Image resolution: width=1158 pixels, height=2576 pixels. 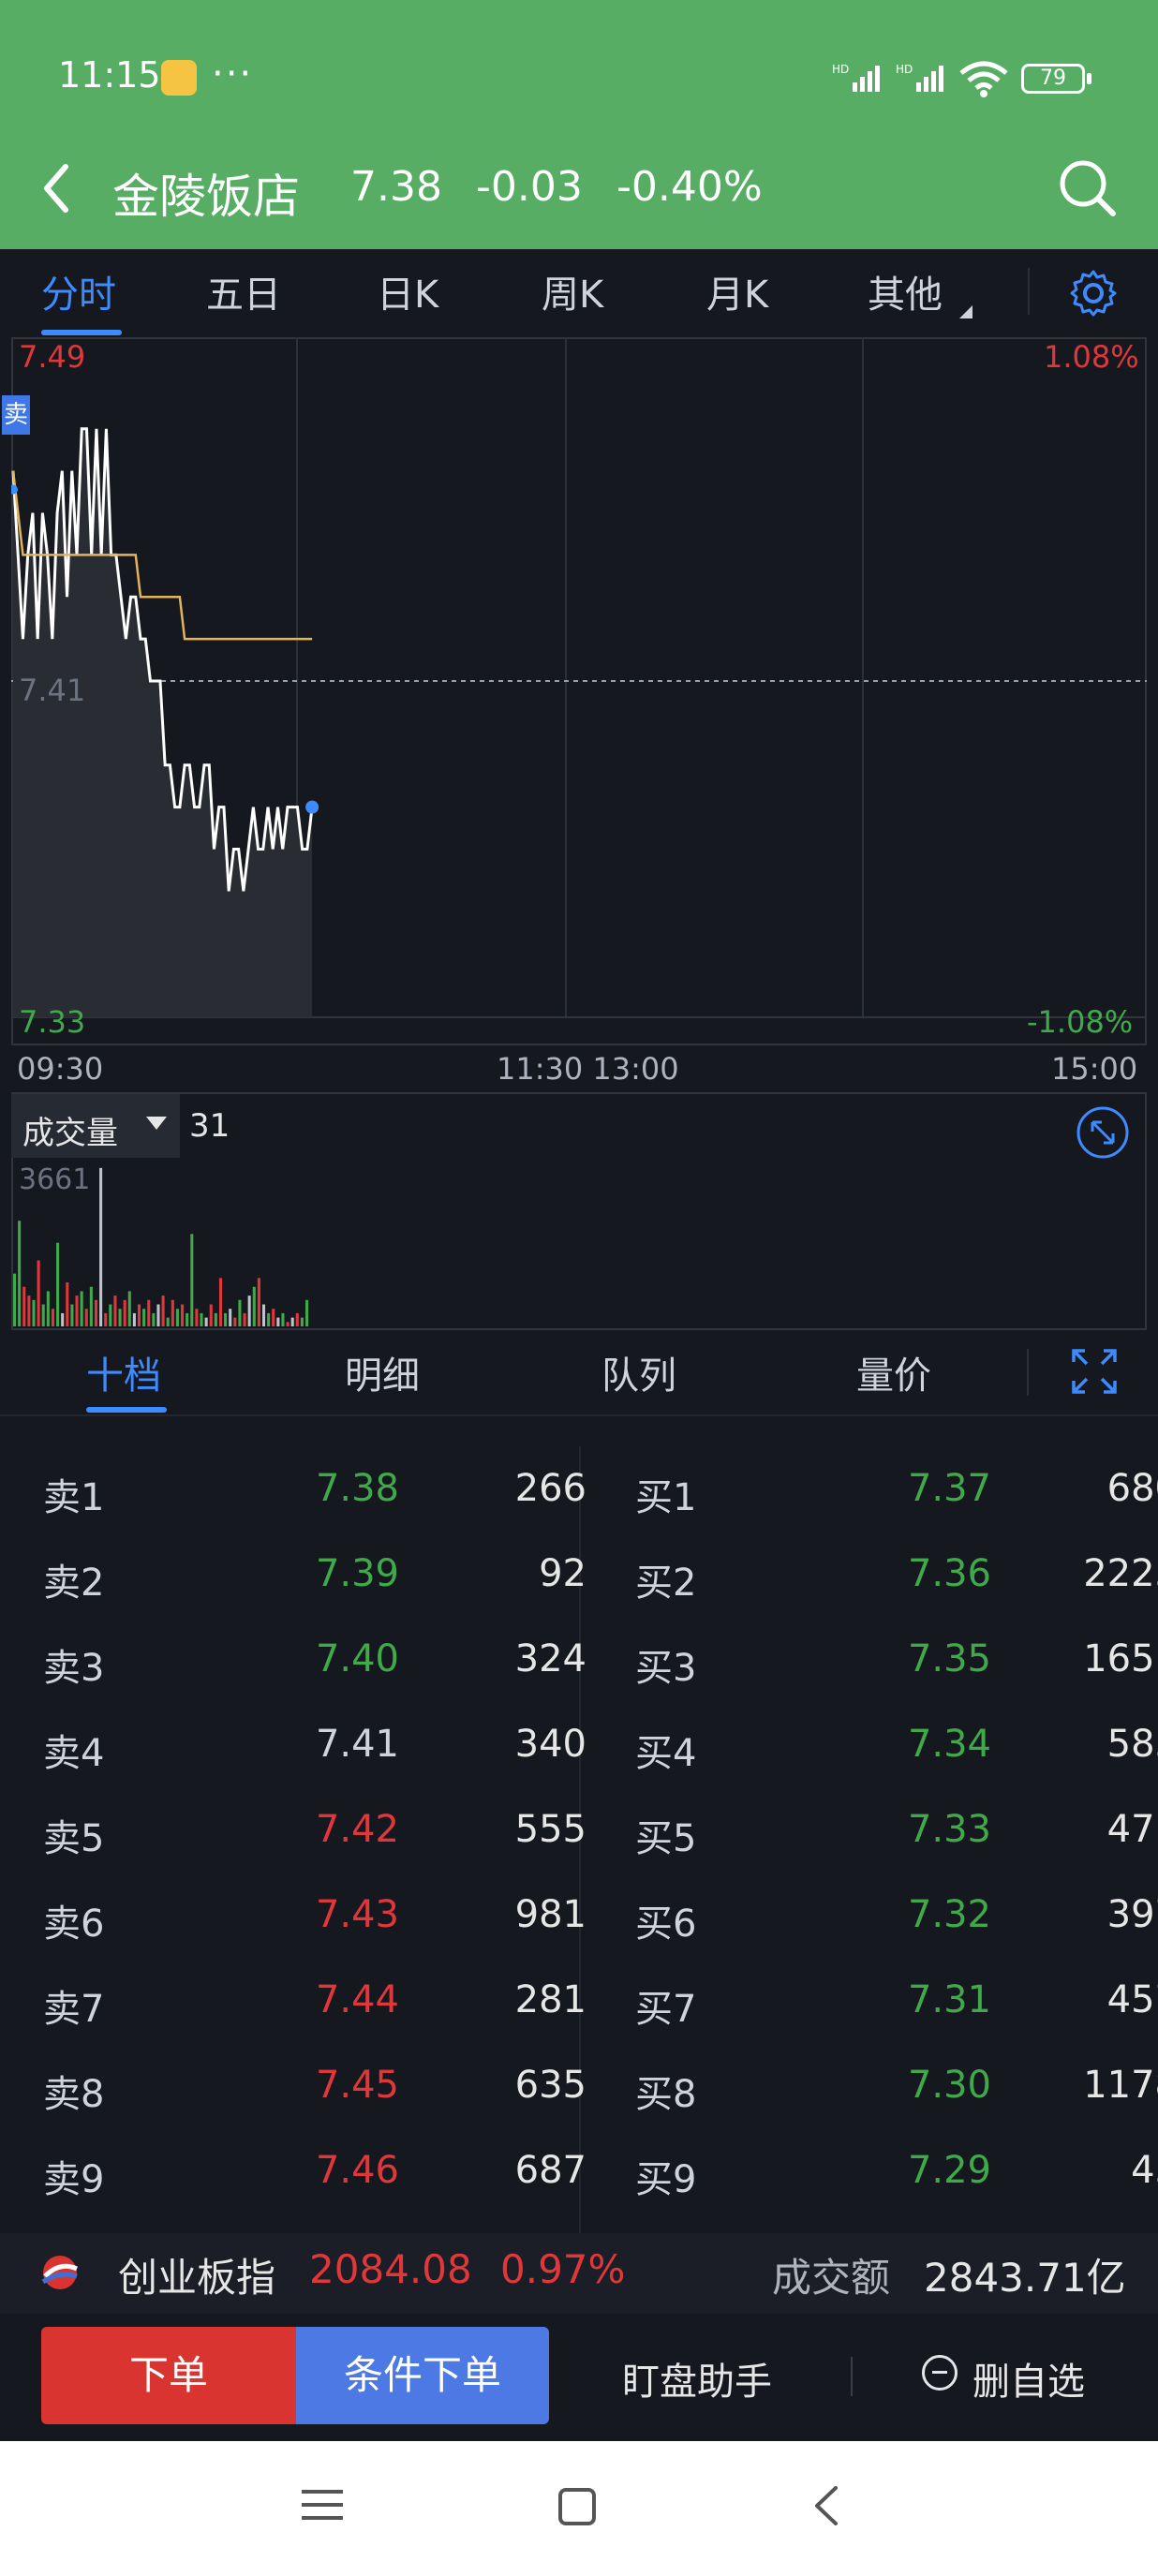 What do you see at coordinates (197, 2278) in the screenshot?
I see `index-name: 创业板指` at bounding box center [197, 2278].